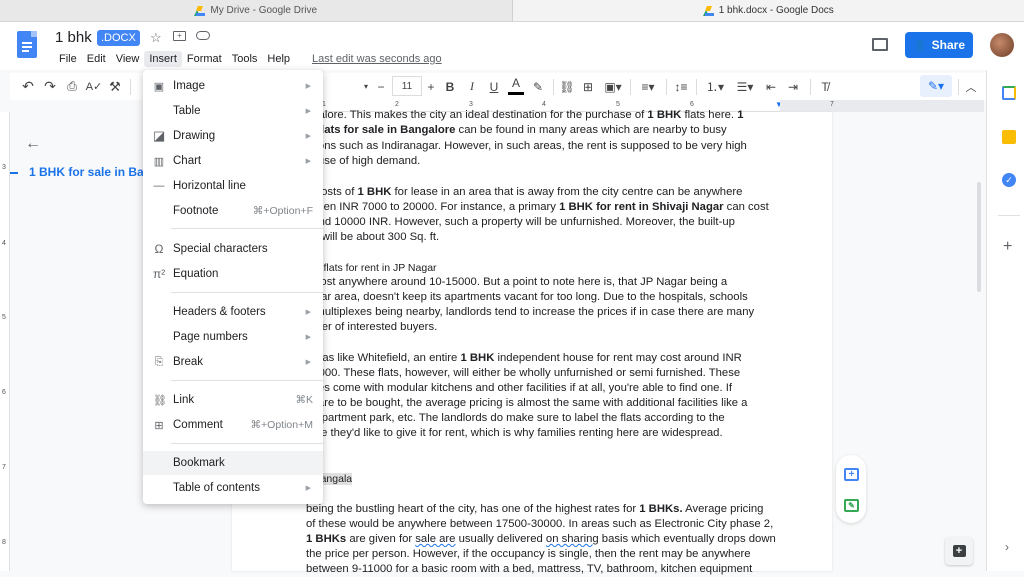 The width and height of the screenshot is (1024, 577). What do you see at coordinates (73, 37) in the screenshot?
I see `document-title: 1 bhk` at bounding box center [73, 37].